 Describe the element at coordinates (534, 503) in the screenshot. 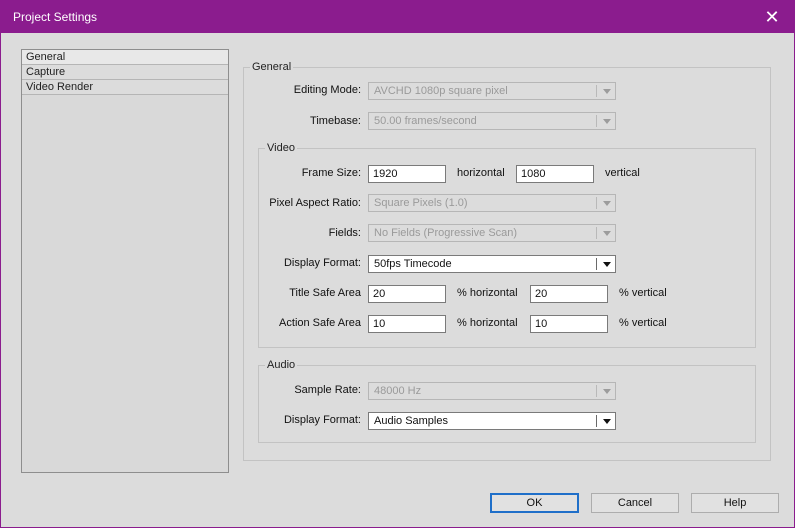

I see `ok-button: OK` at that location.